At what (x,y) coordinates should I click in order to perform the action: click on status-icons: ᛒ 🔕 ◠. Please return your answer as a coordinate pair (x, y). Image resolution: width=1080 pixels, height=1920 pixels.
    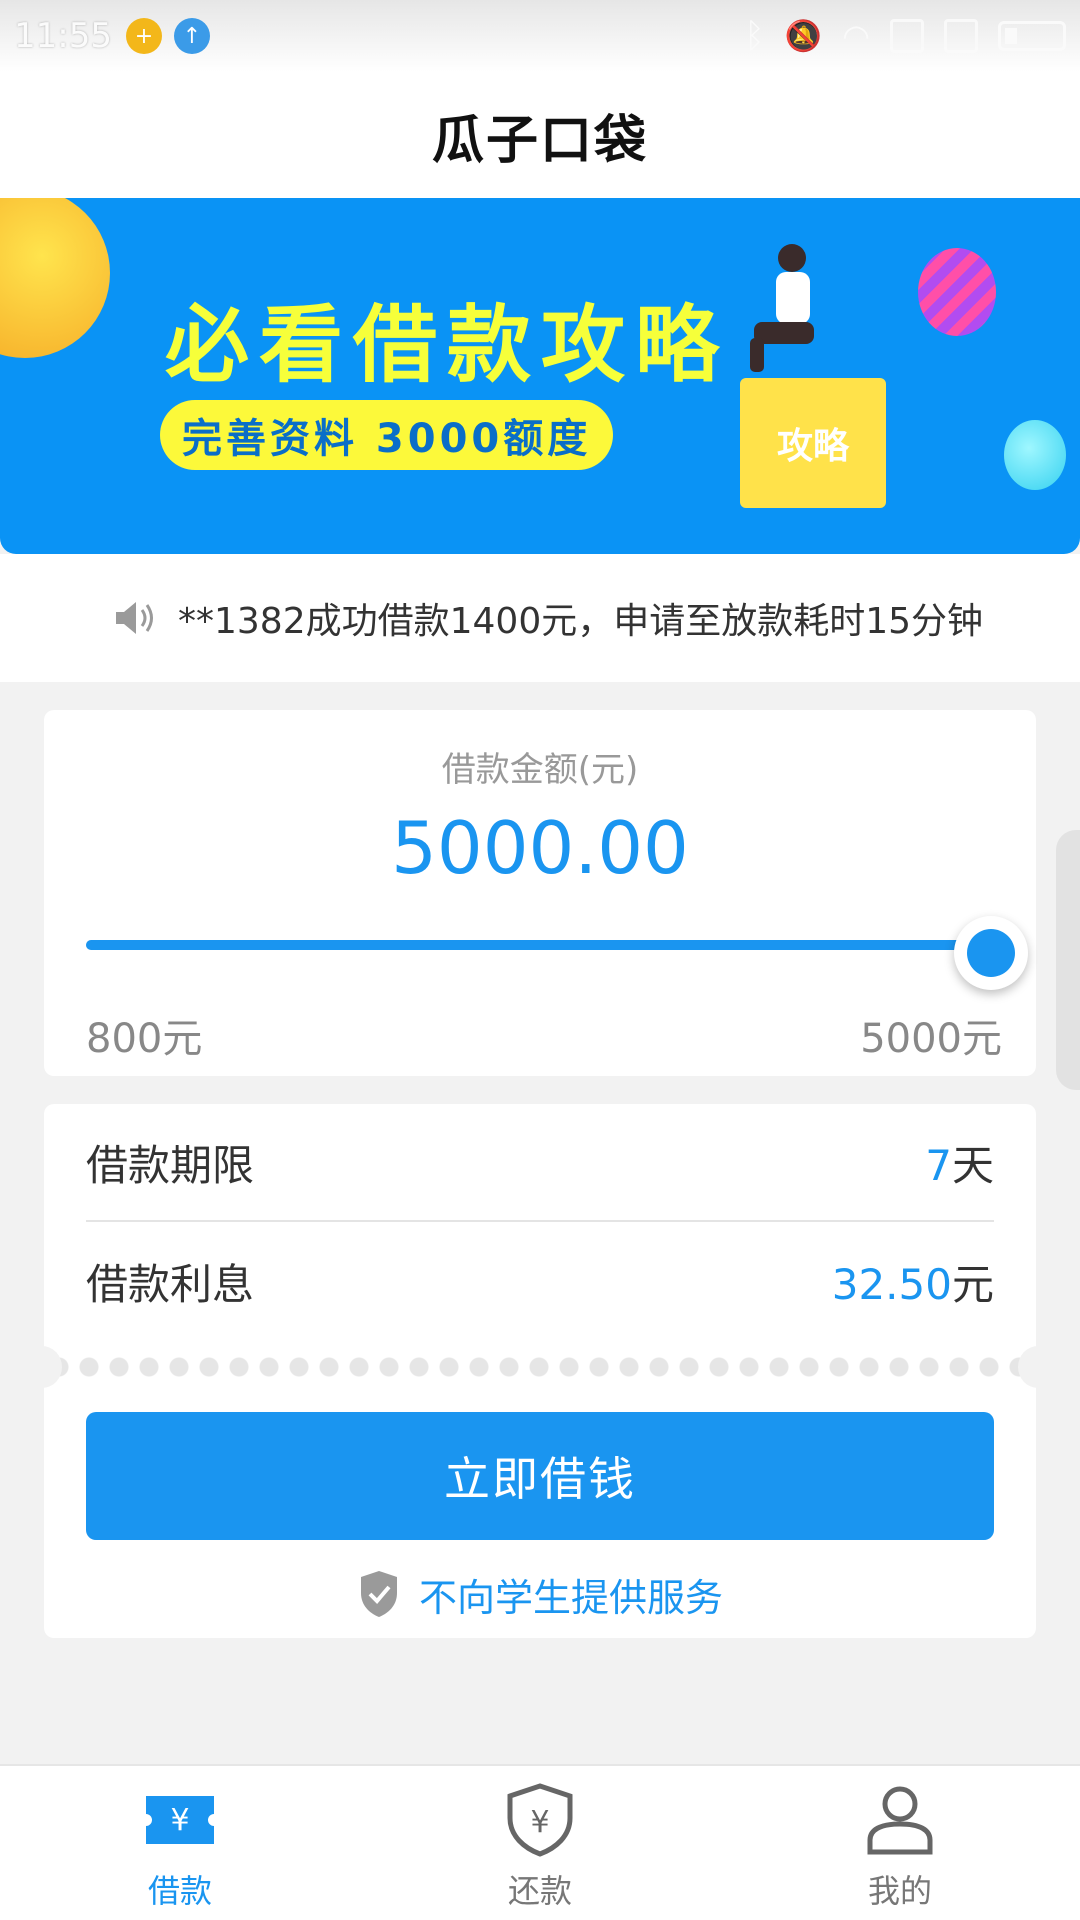
    Looking at the image, I should click on (905, 36).